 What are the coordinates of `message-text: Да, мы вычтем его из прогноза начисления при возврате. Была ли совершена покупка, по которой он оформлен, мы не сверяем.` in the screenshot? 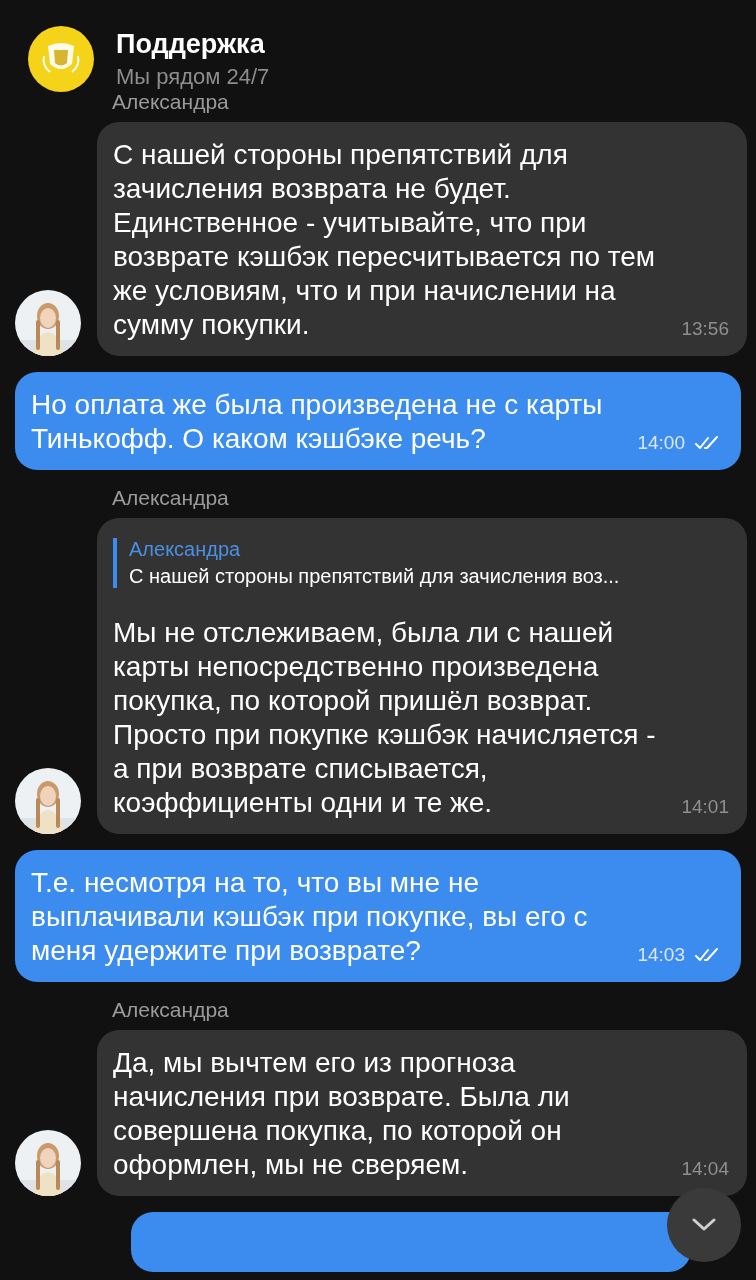 It's located at (342, 1114).